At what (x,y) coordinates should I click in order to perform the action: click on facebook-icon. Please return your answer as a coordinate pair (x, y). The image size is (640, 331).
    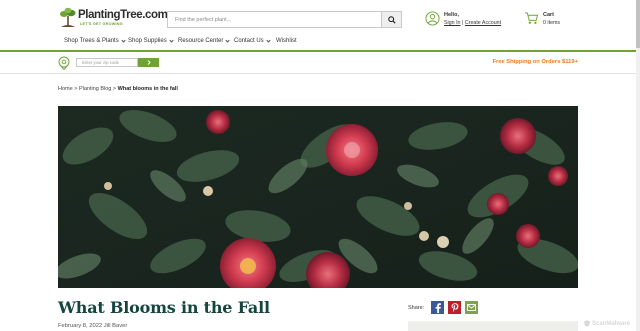
    Looking at the image, I should click on (438, 307).